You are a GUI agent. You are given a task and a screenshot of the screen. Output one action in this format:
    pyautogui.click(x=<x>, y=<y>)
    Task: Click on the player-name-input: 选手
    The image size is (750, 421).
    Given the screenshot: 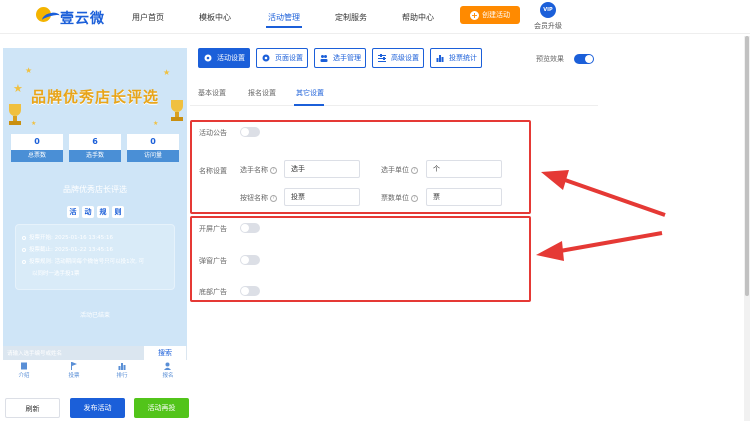 What is the action you would take?
    pyautogui.click(x=322, y=169)
    